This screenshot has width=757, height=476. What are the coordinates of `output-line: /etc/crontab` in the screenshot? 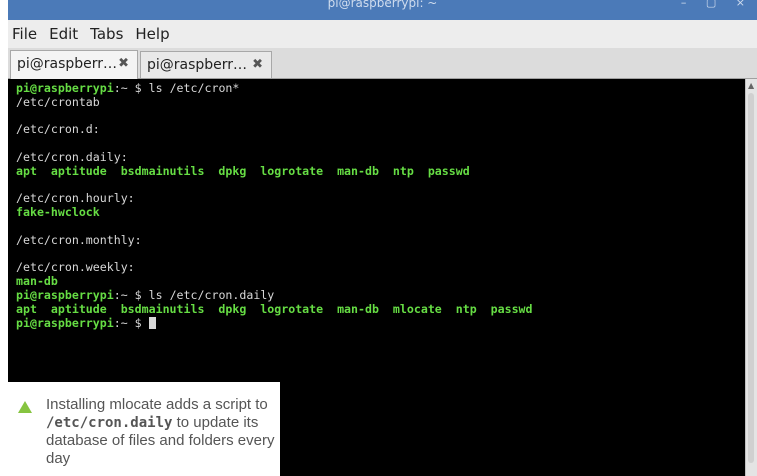 It's located at (58, 101).